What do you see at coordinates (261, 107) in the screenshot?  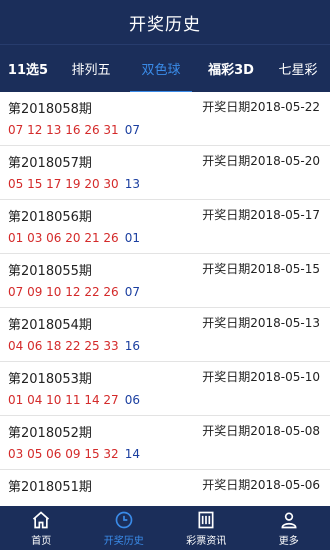 I see `draw-date: 开奖日期2018-05-22` at bounding box center [261, 107].